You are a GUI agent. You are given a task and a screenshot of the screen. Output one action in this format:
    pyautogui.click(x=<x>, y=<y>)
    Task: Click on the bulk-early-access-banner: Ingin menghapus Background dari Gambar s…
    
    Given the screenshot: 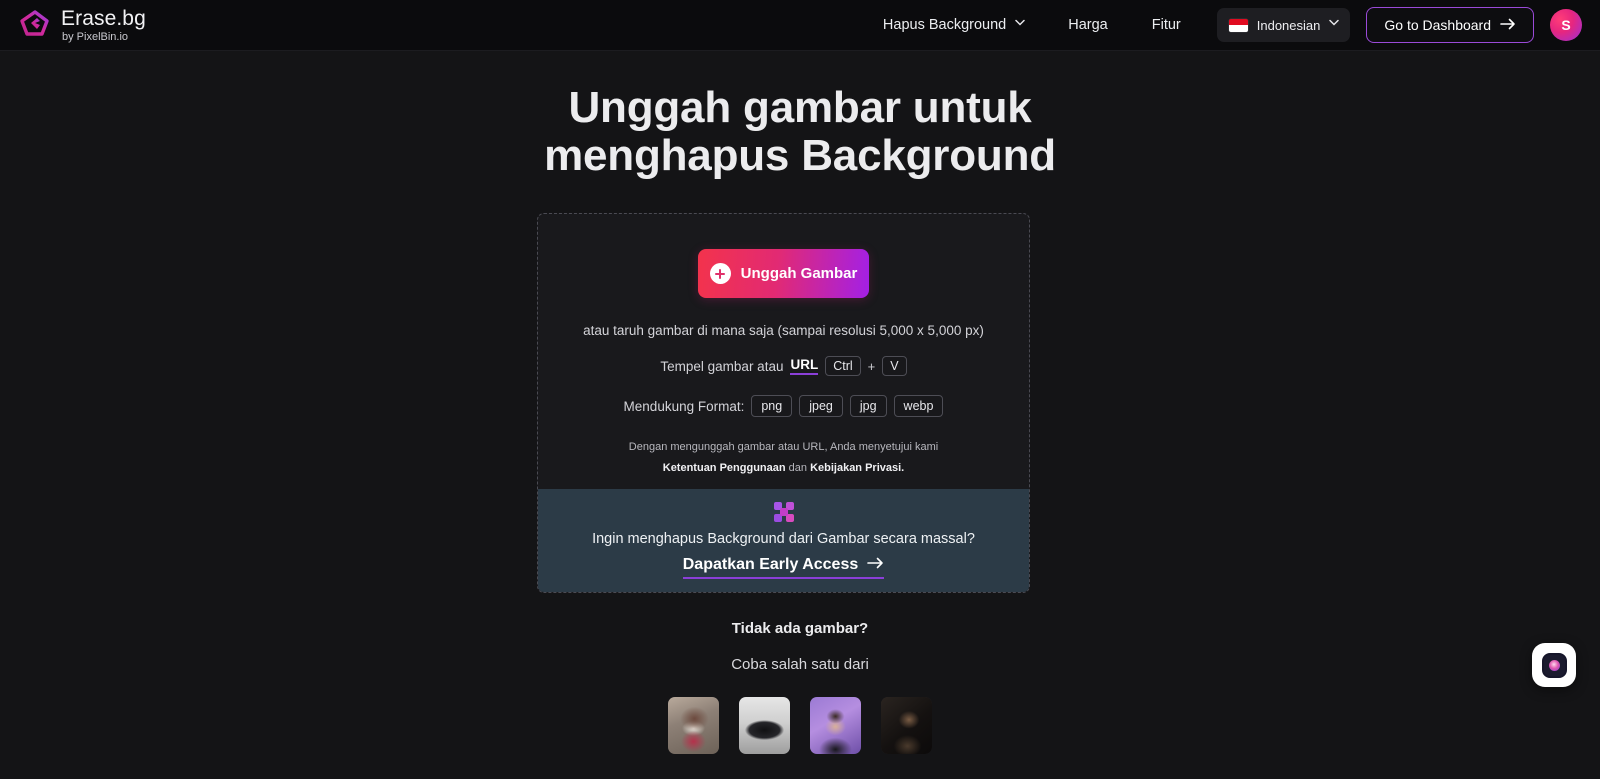 What is the action you would take?
    pyautogui.click(x=783, y=540)
    